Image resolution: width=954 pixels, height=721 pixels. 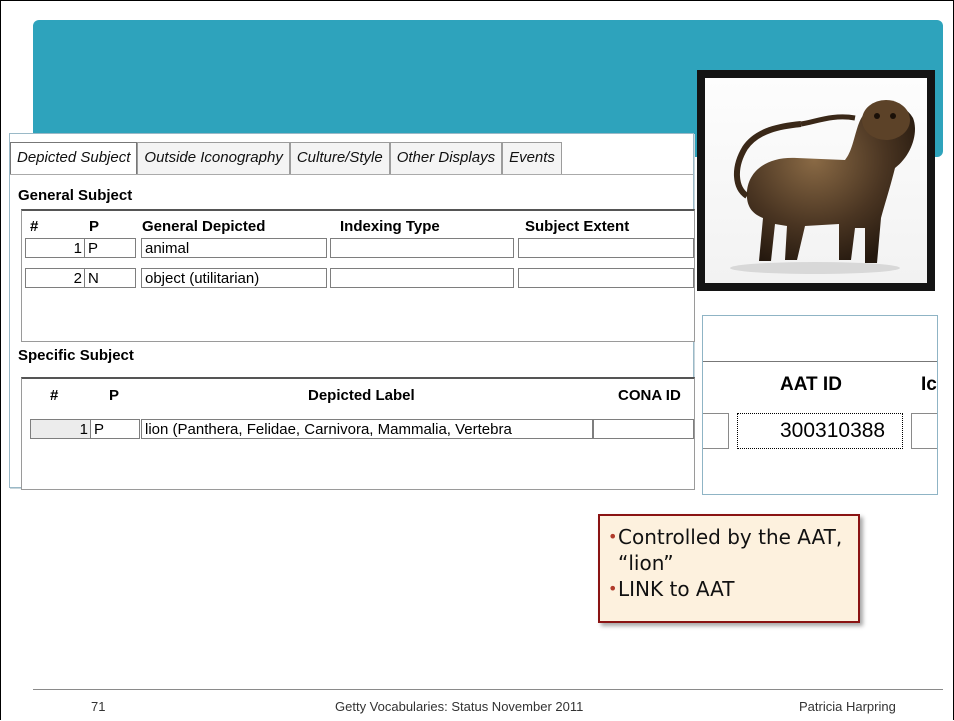 What do you see at coordinates (820, 361) in the screenshot?
I see `inset-divider` at bounding box center [820, 361].